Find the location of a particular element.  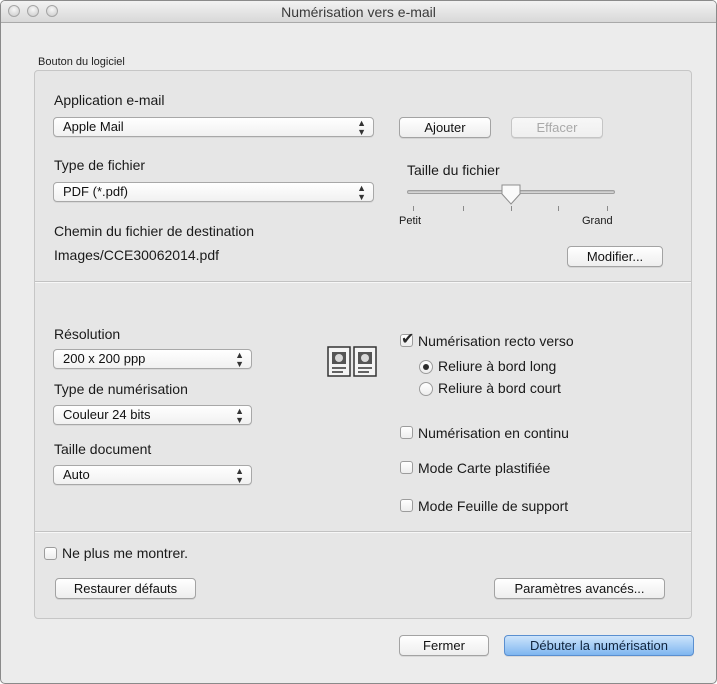

file-type-value: PDF (*.pdf) is located at coordinates (96, 191).